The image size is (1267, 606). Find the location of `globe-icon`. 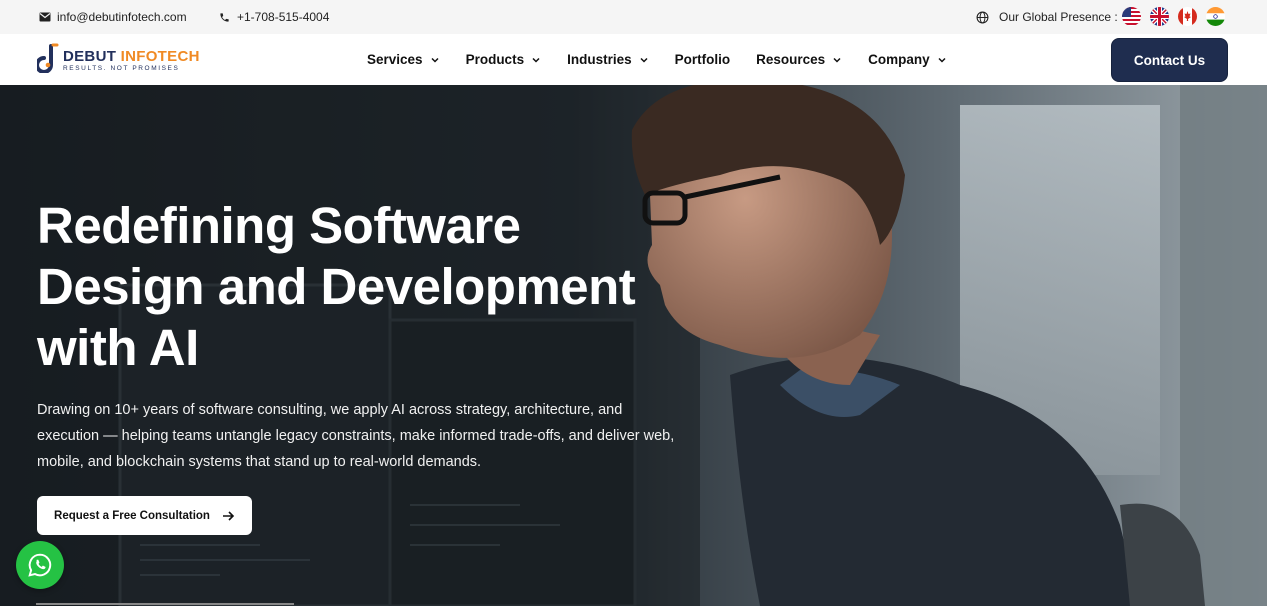

globe-icon is located at coordinates (982, 17).